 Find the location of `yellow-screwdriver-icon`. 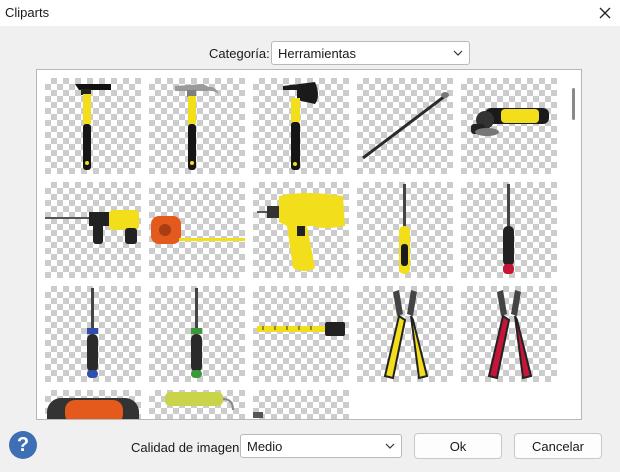

yellow-screwdriver-icon is located at coordinates (404, 229).